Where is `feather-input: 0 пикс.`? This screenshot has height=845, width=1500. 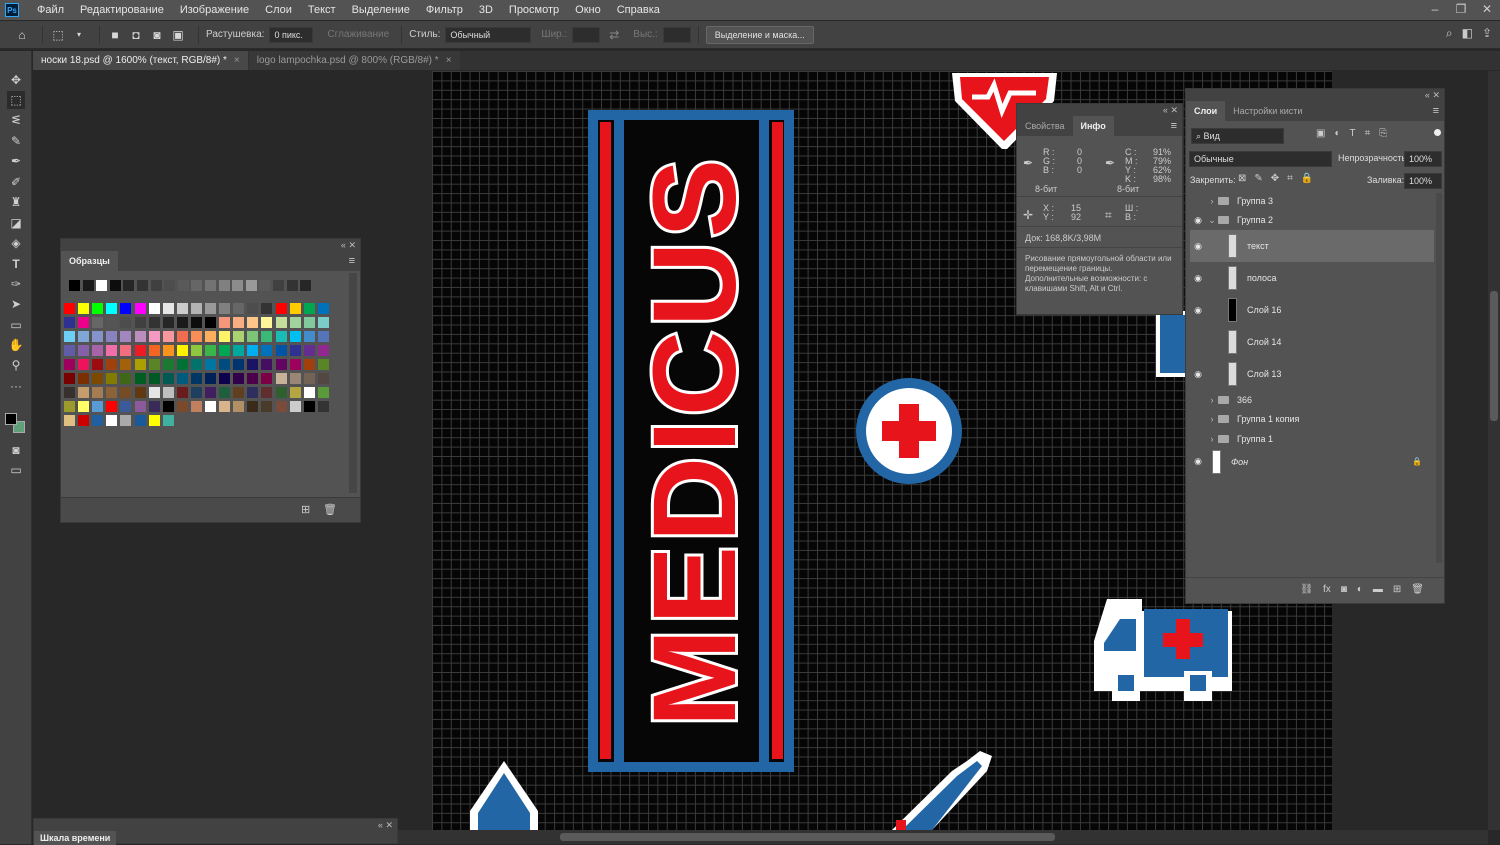 feather-input: 0 пикс. is located at coordinates (291, 34).